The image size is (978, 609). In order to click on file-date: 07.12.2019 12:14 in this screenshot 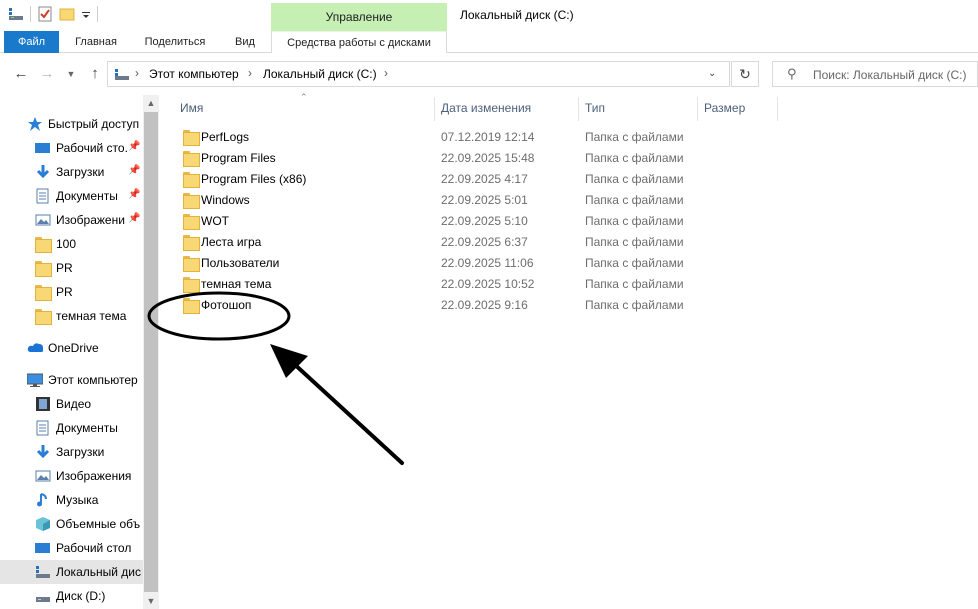, I will do `click(488, 137)`.